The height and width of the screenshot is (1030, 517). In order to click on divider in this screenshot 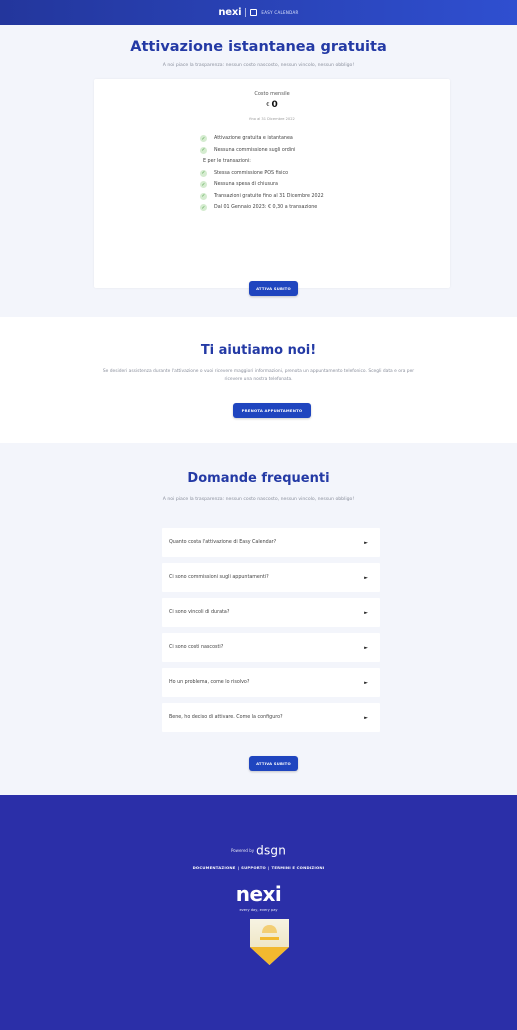, I will do `click(246, 12)`.